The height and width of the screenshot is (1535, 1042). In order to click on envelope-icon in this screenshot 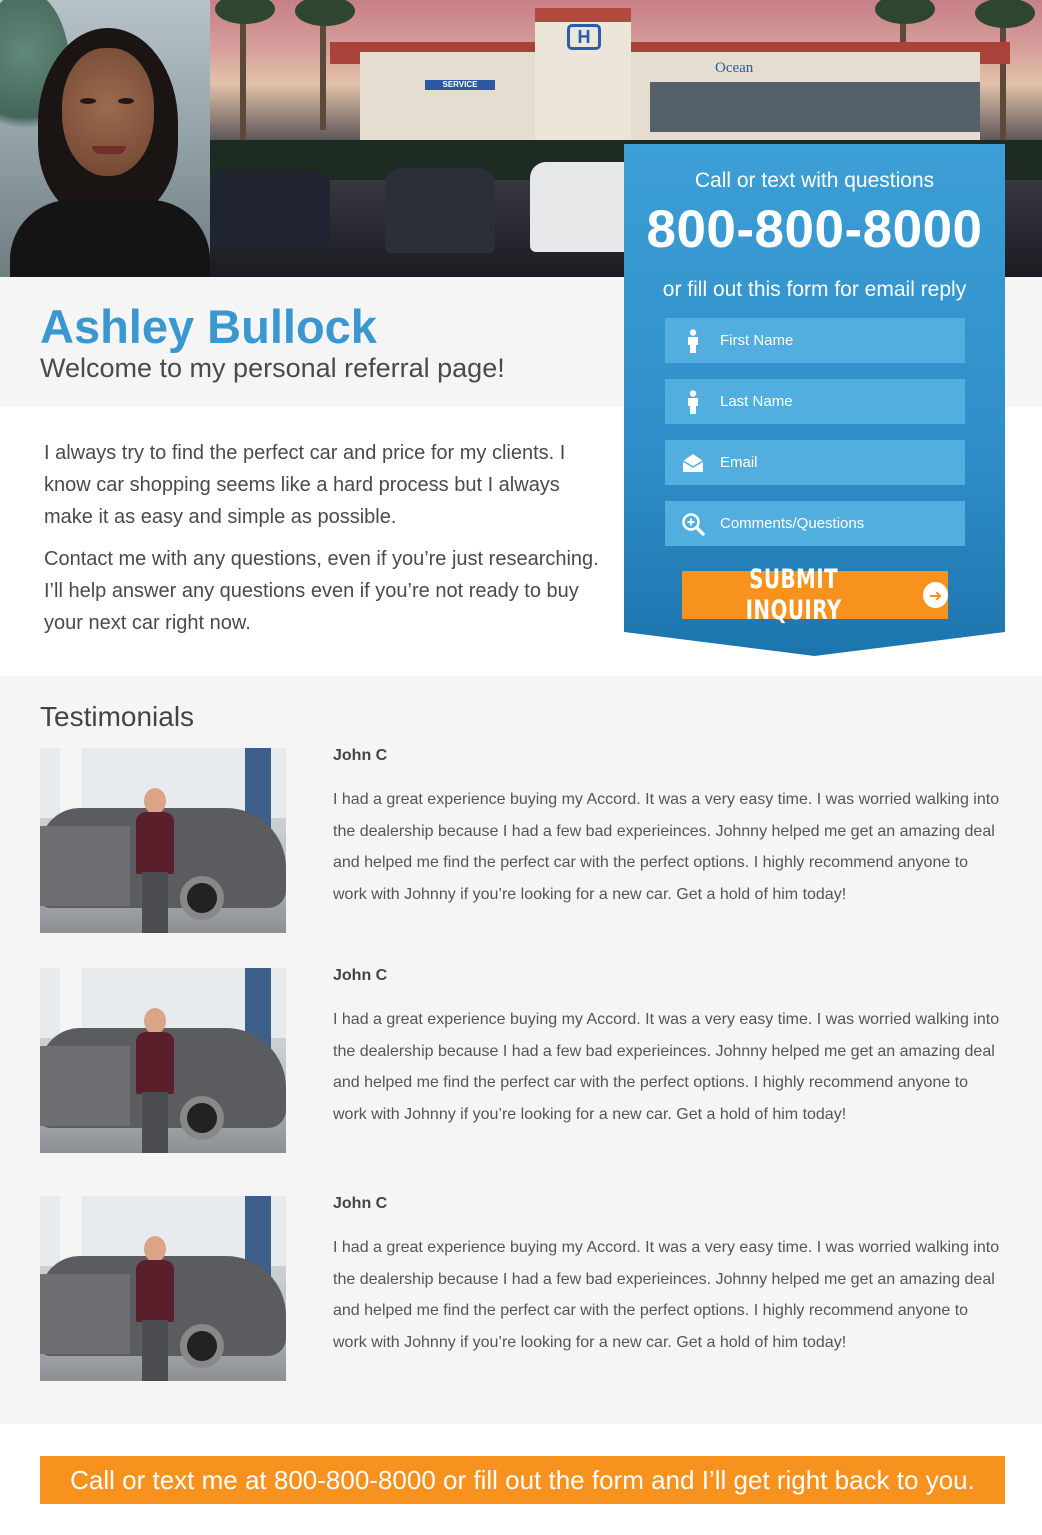, I will do `click(692, 462)`.